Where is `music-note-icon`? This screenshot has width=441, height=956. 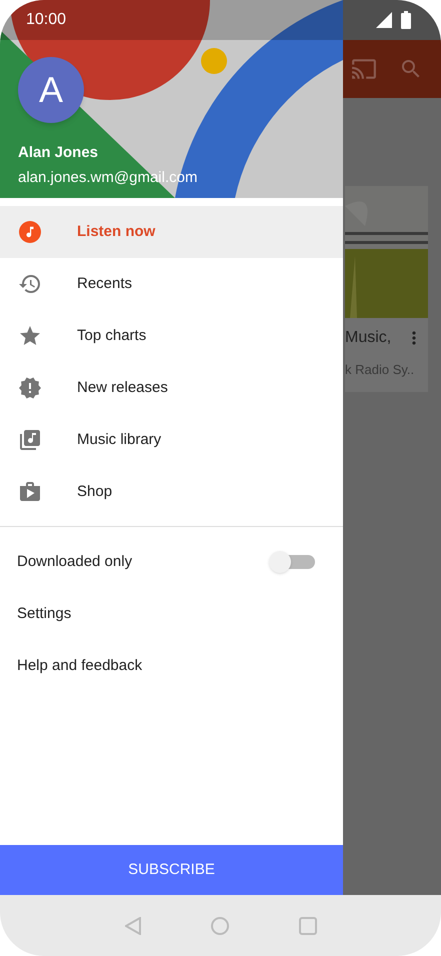
music-note-icon is located at coordinates (30, 232).